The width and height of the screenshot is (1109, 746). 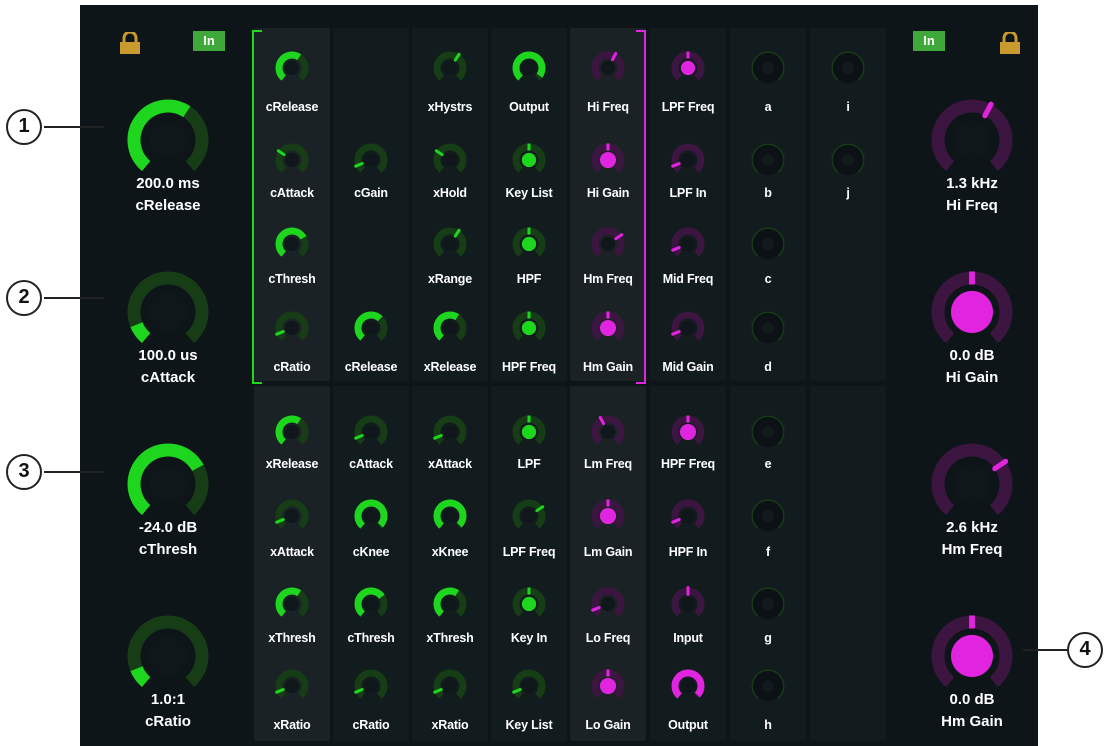 I want to click on knob-label: Mid Freq, so click(x=688, y=279).